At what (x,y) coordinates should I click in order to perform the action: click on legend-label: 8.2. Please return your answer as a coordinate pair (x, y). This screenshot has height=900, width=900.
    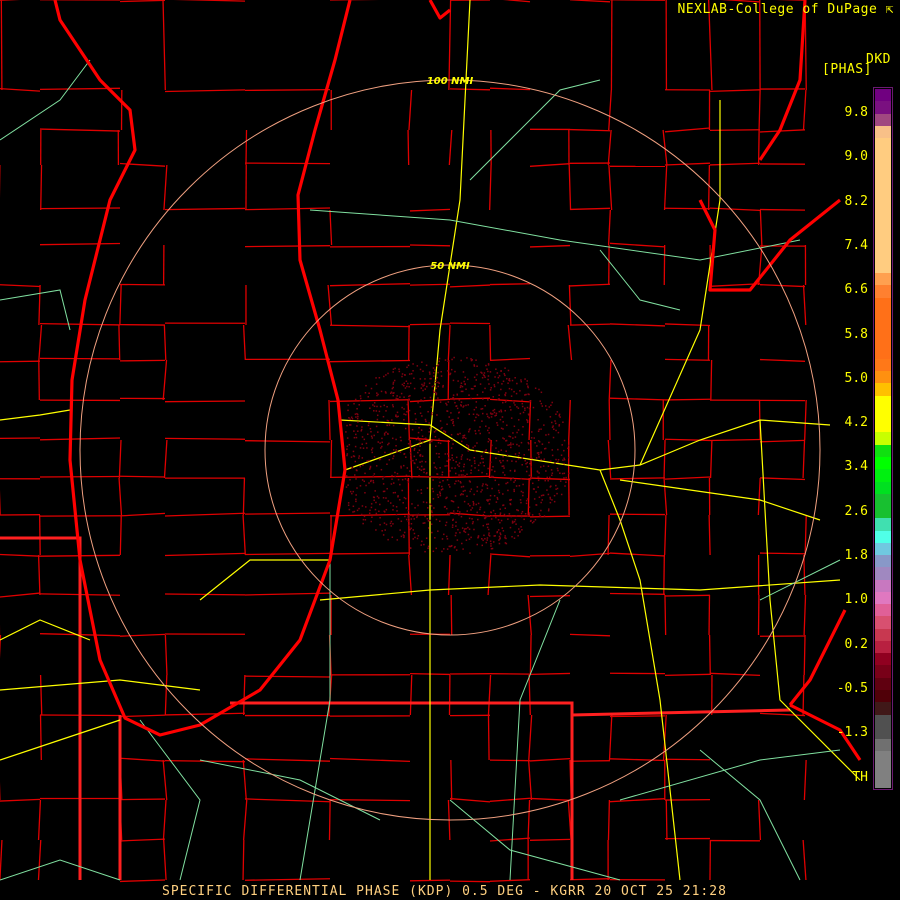
    Looking at the image, I should click on (856, 201).